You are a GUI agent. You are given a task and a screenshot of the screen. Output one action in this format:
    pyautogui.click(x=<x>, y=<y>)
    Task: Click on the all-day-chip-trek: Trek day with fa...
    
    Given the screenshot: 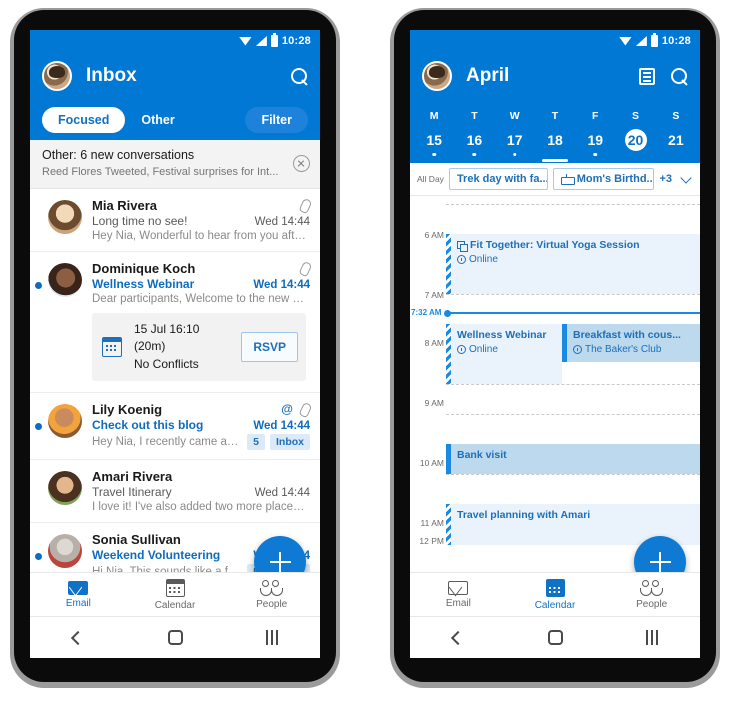 What is the action you would take?
    pyautogui.click(x=498, y=179)
    